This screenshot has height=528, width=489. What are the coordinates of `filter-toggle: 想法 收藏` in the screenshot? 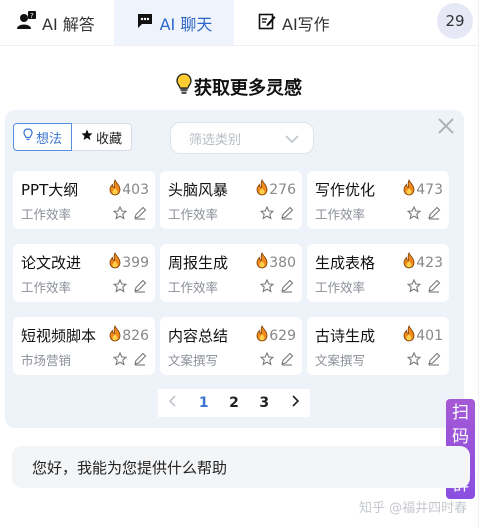 It's located at (73, 137).